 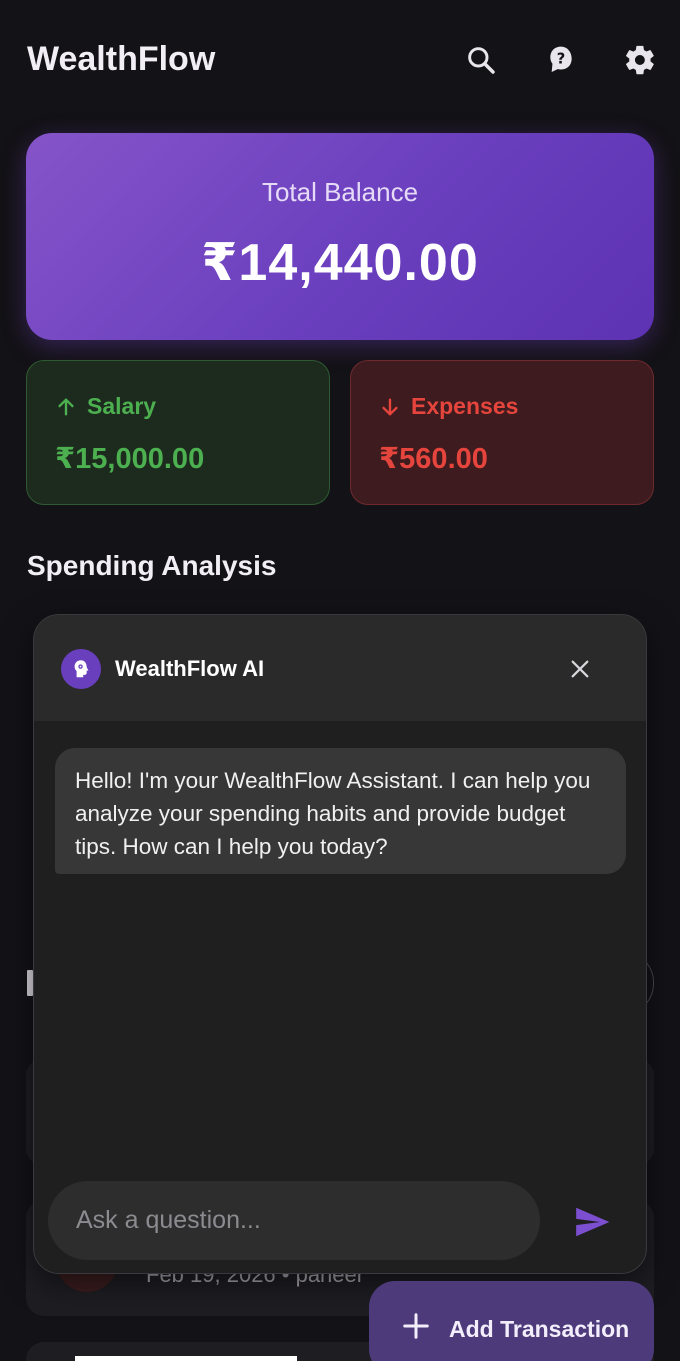 What do you see at coordinates (640, 60) in the screenshot?
I see `settings-icon` at bounding box center [640, 60].